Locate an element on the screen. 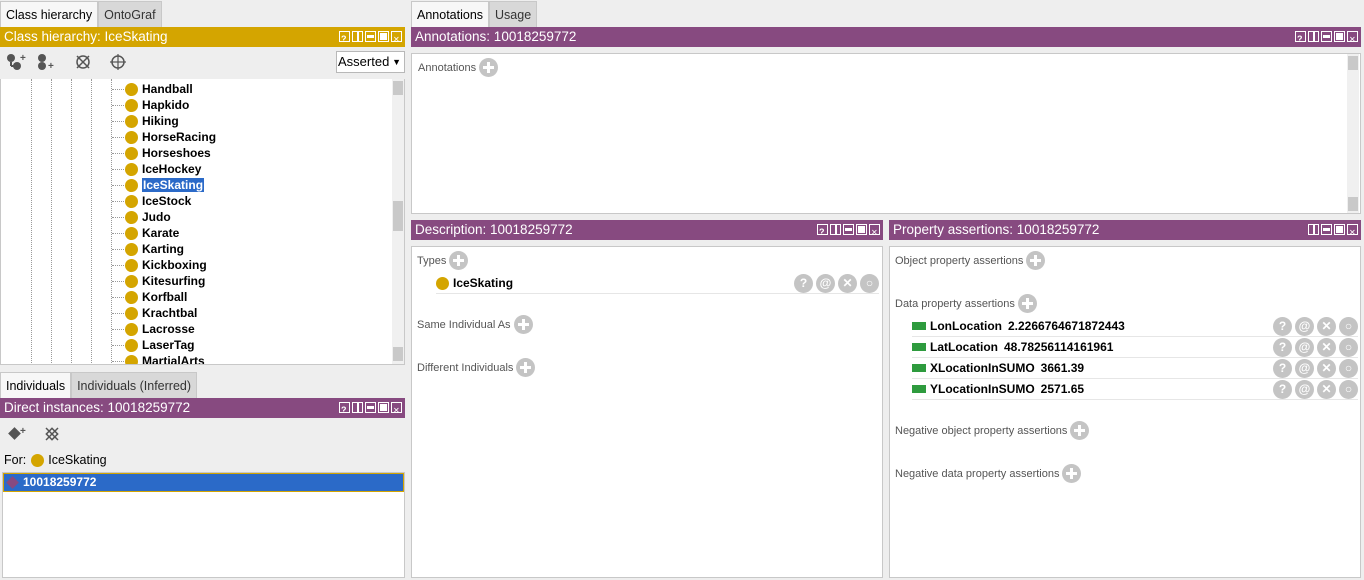 The width and height of the screenshot is (1364, 580). class-tree-item: Krachtbal is located at coordinates (161, 313).